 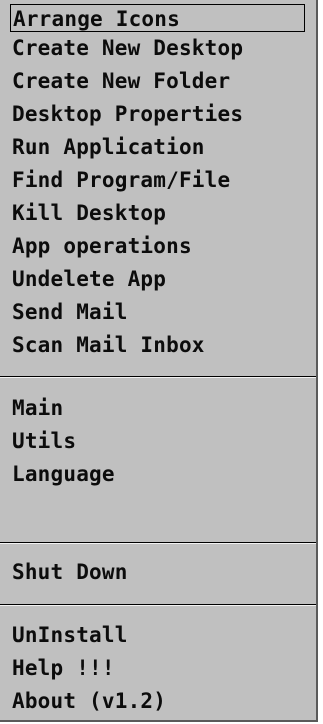 I want to click on menu-item-help: Help !!!, so click(x=63, y=668).